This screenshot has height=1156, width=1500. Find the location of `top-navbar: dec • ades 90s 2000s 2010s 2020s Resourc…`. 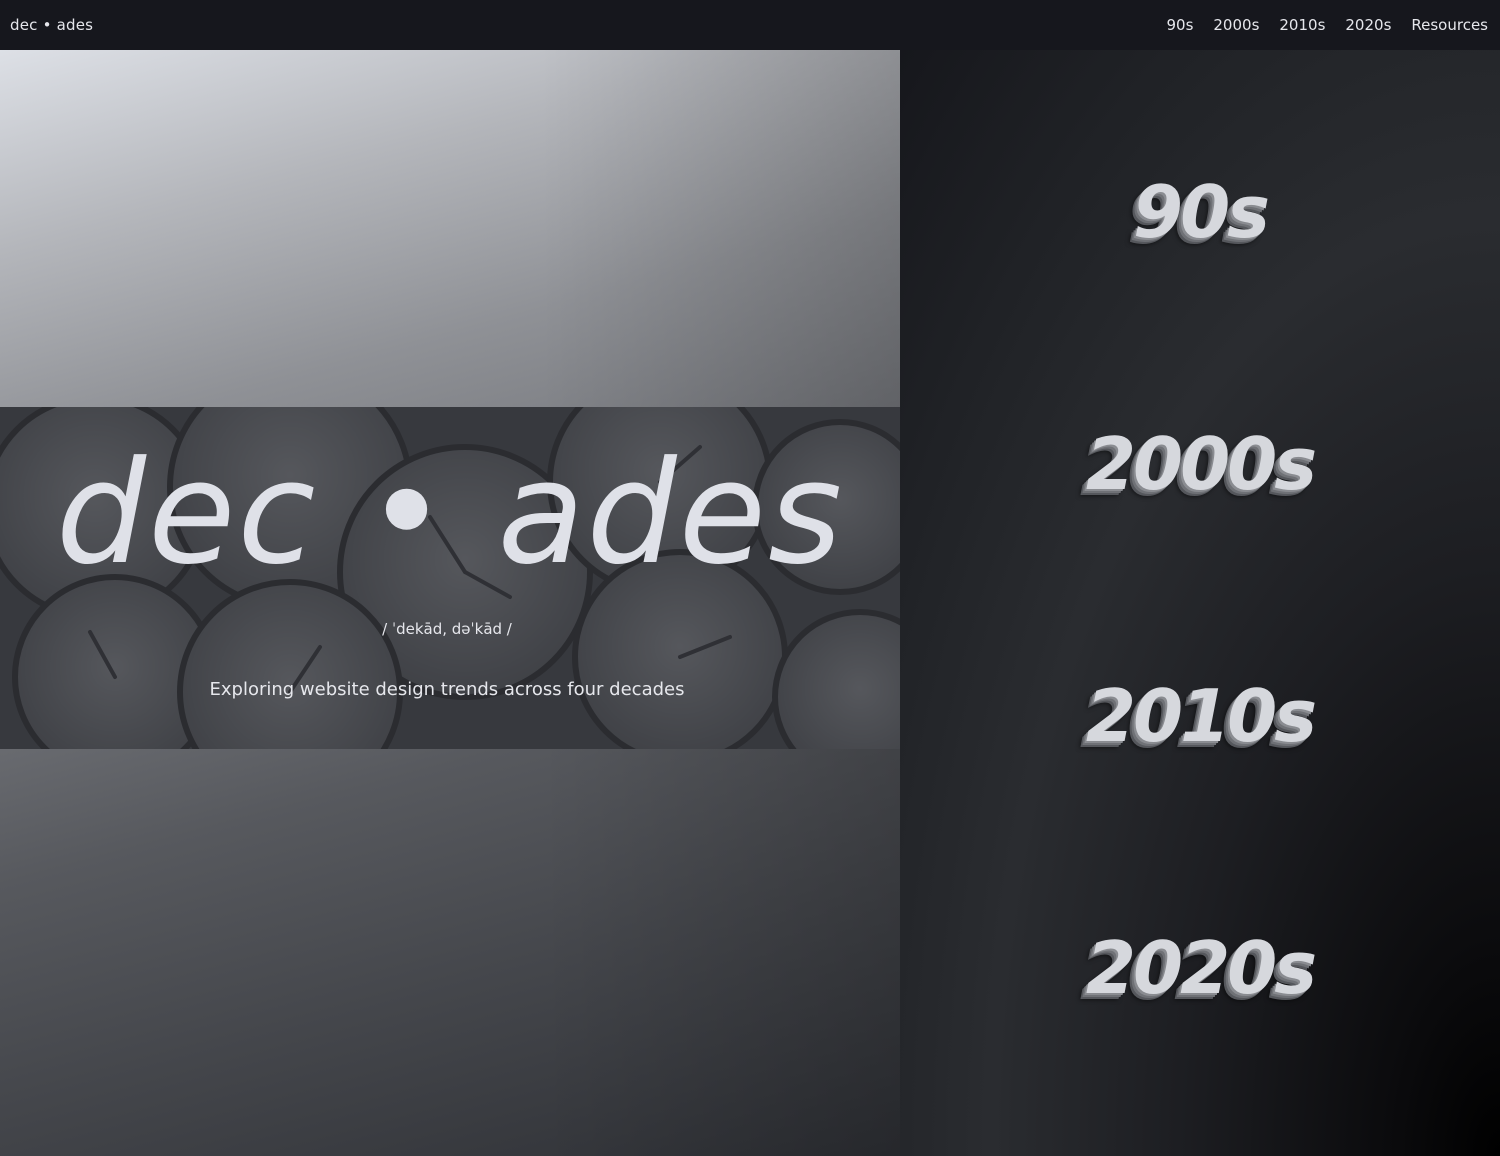

top-navbar: dec • ades 90s 2000s 2010s 2020s Resourc… is located at coordinates (750, 25).